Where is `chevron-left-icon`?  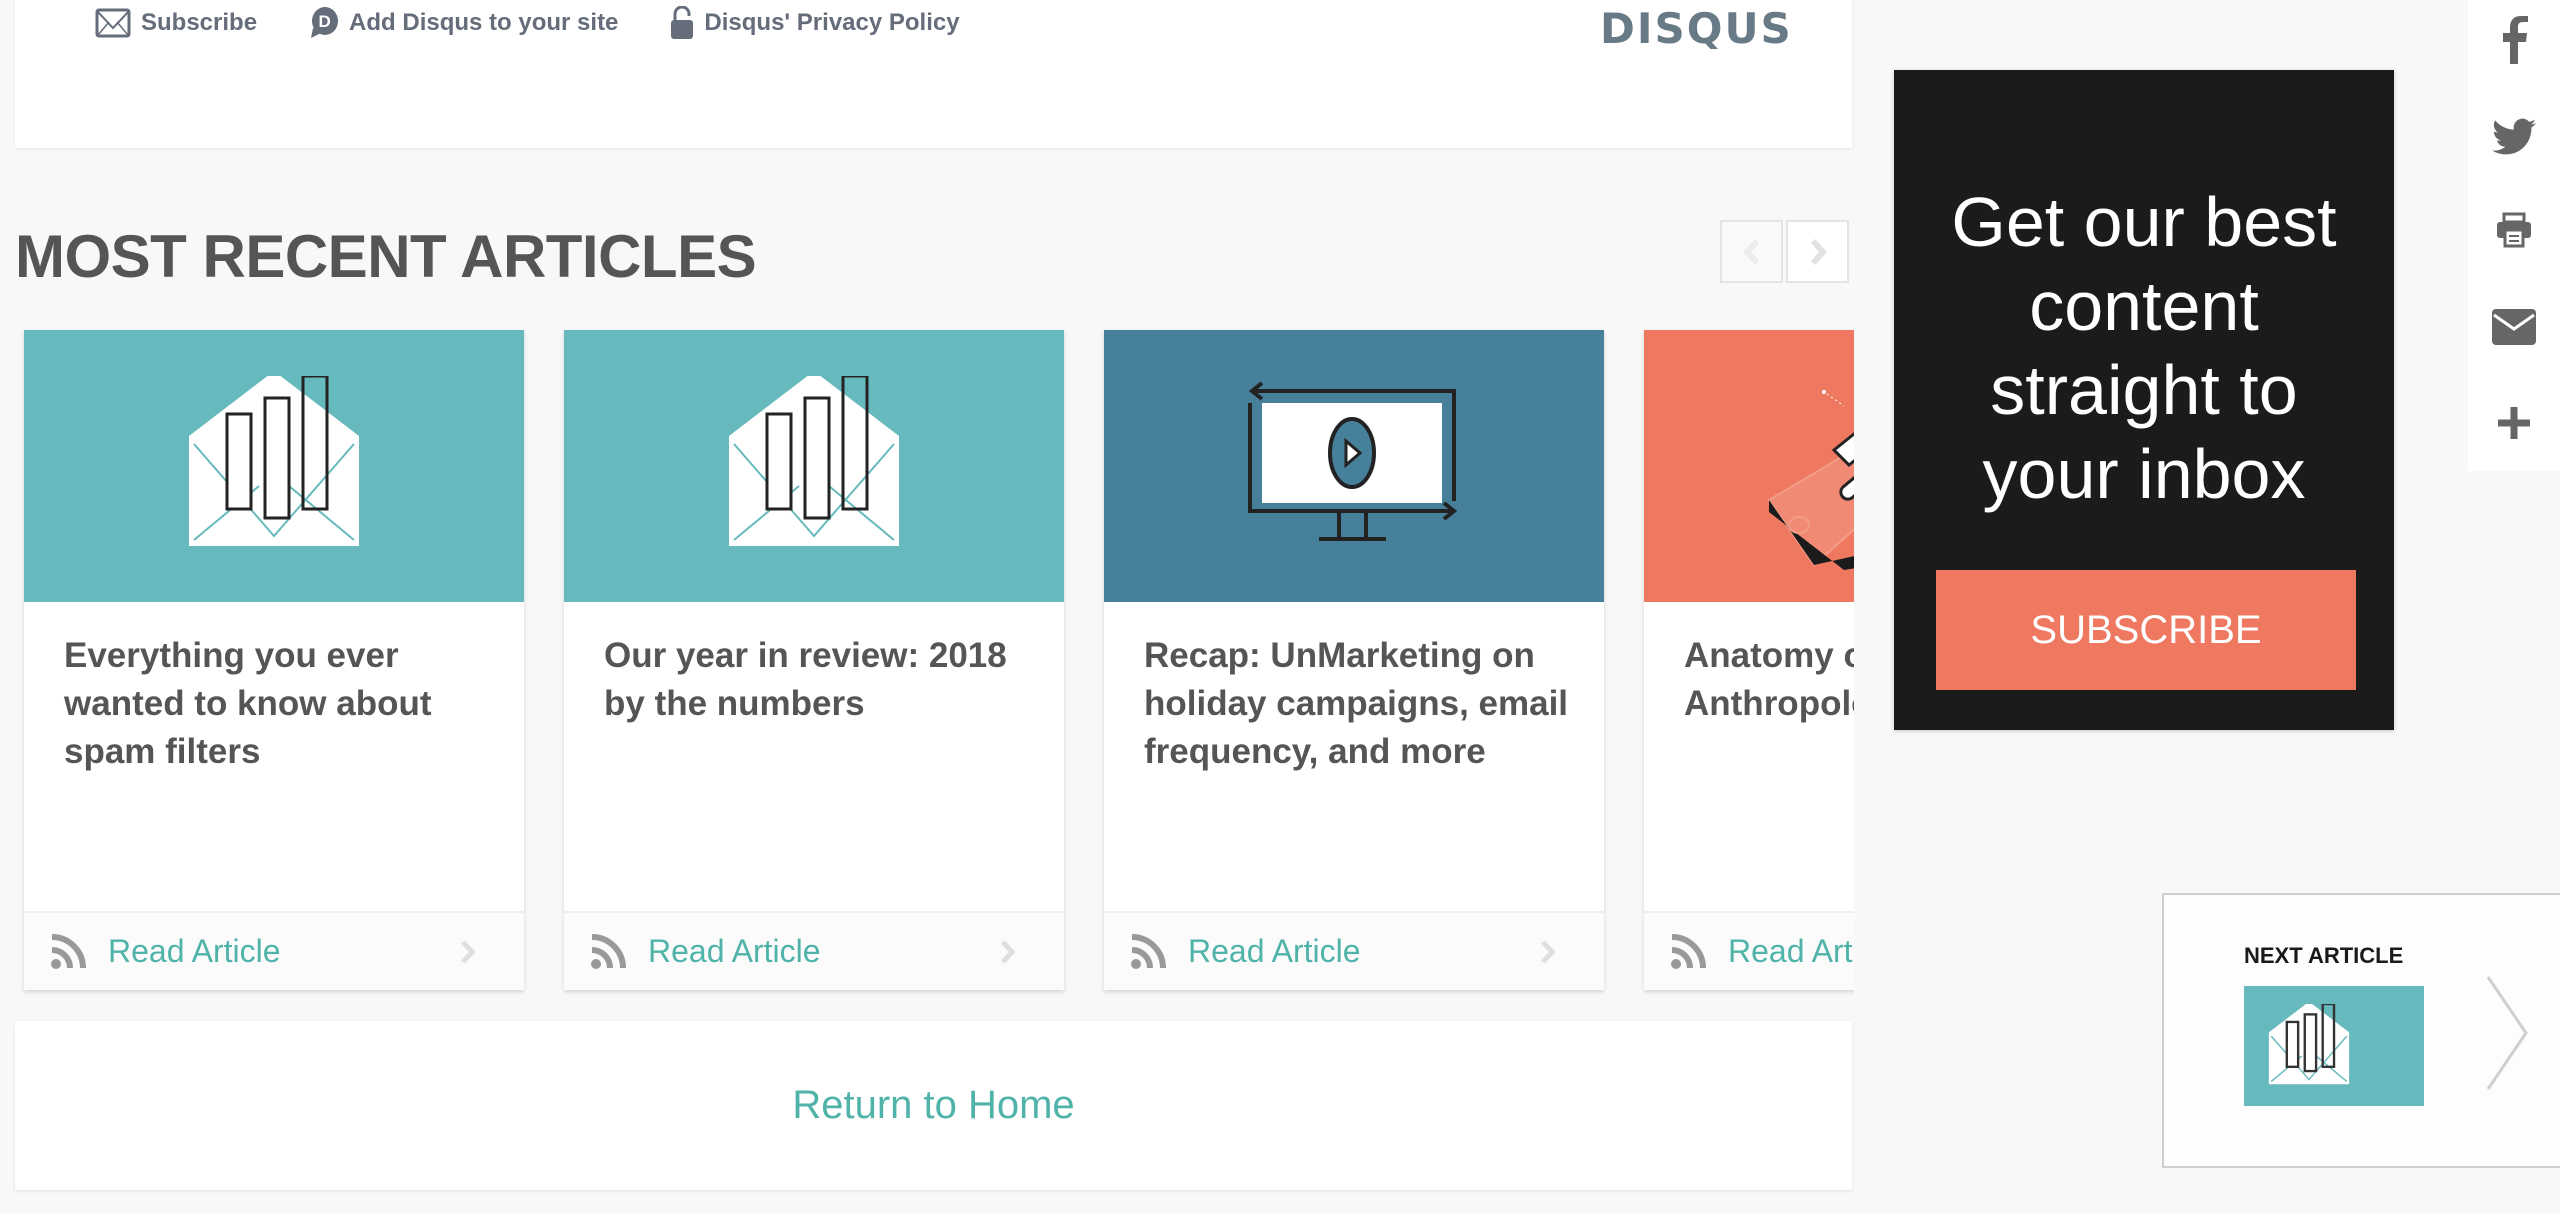 chevron-left-icon is located at coordinates (1750, 251).